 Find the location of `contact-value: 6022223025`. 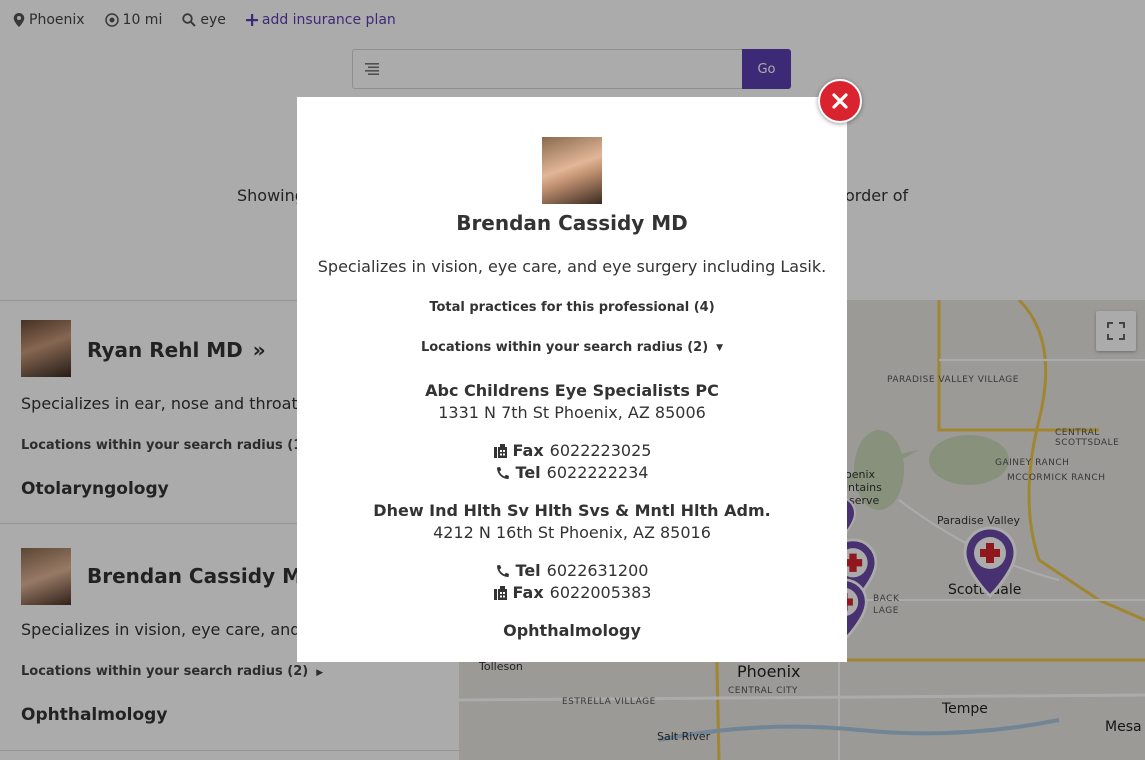

contact-value: 6022223025 is located at coordinates (601, 450).